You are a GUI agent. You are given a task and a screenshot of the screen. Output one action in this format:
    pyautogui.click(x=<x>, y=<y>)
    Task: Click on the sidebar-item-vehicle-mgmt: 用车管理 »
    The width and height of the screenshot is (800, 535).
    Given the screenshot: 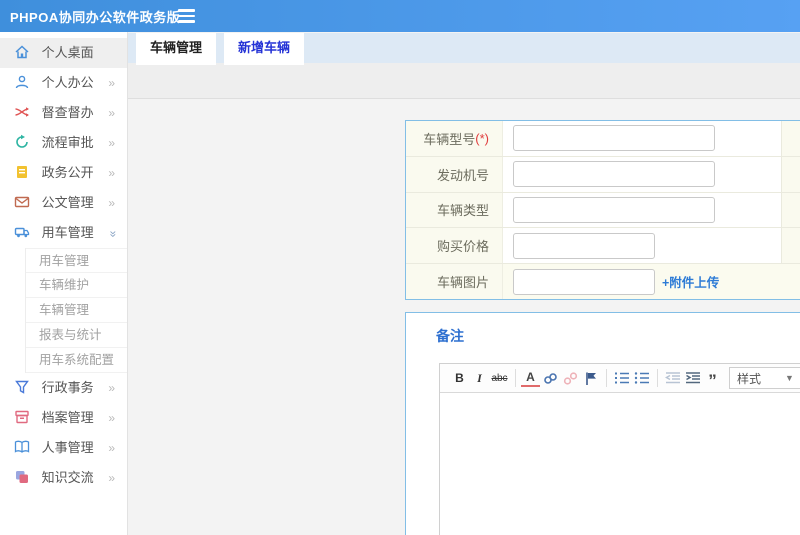 What is the action you would take?
    pyautogui.click(x=63, y=233)
    